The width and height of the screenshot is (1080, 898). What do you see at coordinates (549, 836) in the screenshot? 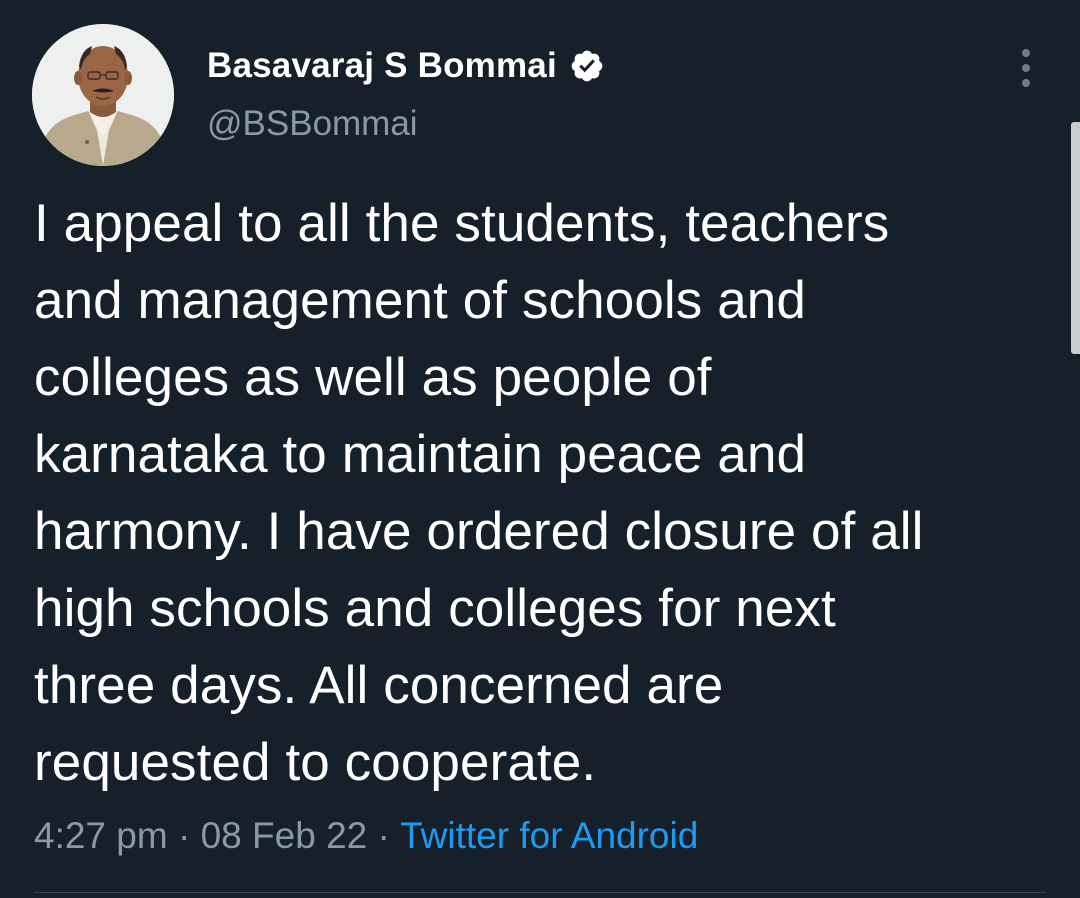
I see `tweet-source-link: Twitter for Android` at bounding box center [549, 836].